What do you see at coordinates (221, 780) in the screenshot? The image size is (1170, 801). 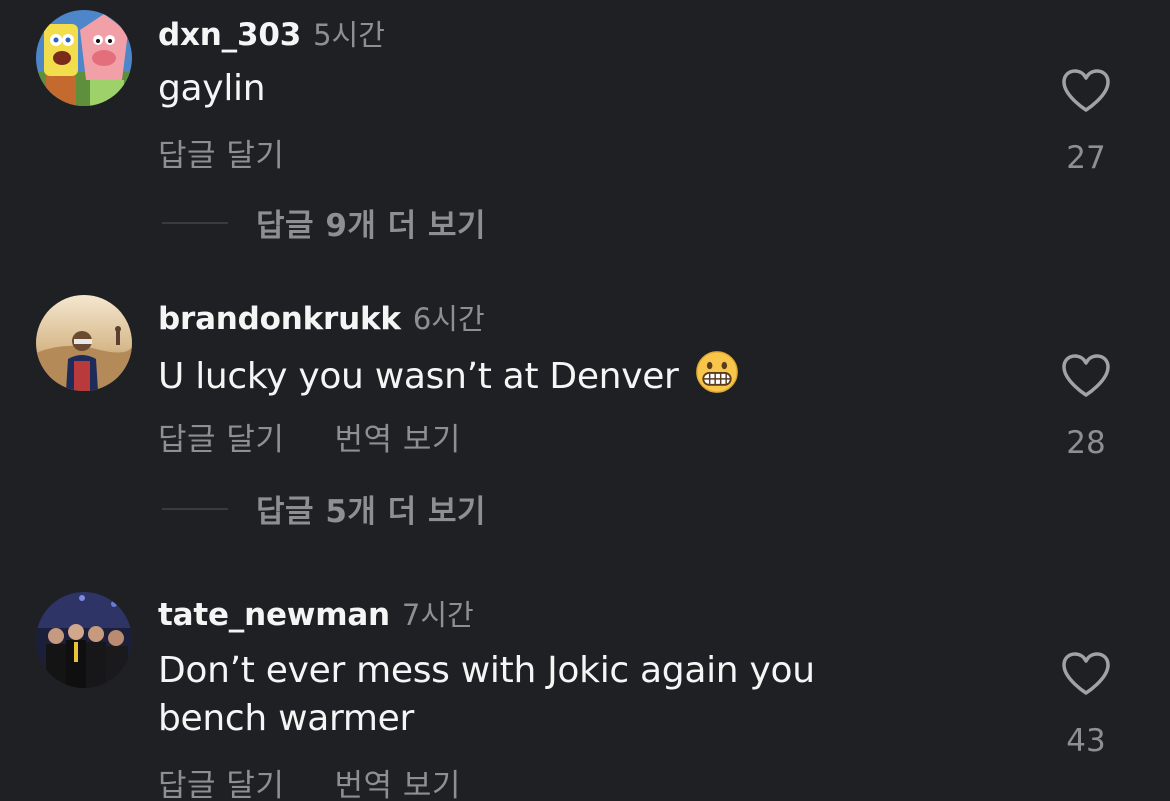 I see `reply-button: 답글 달기` at bounding box center [221, 780].